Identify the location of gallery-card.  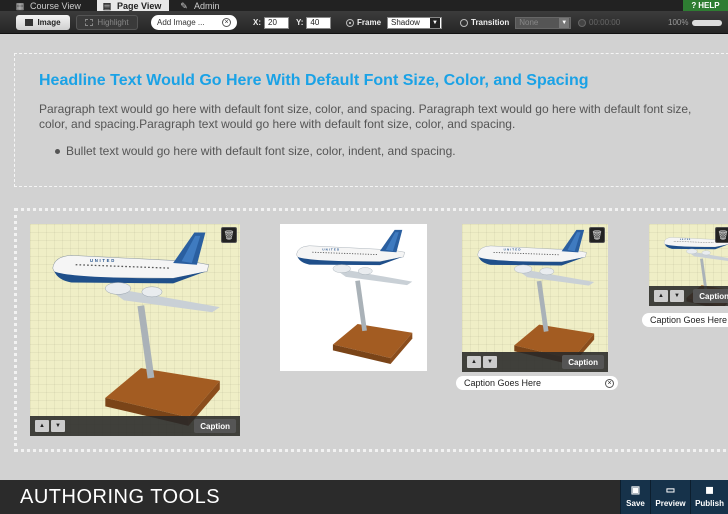
(353, 297).